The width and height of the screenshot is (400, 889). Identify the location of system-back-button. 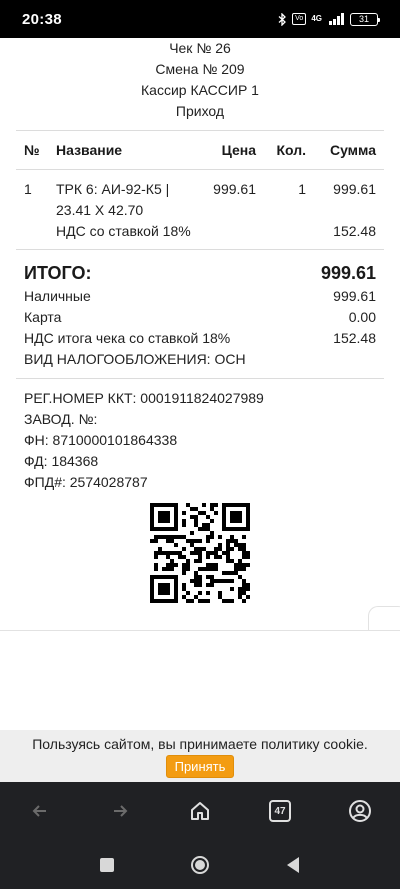
(293, 865).